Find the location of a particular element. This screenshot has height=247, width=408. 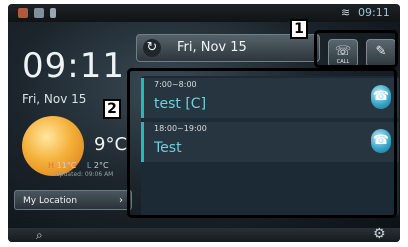

low-temp: 2°C is located at coordinates (101, 165).